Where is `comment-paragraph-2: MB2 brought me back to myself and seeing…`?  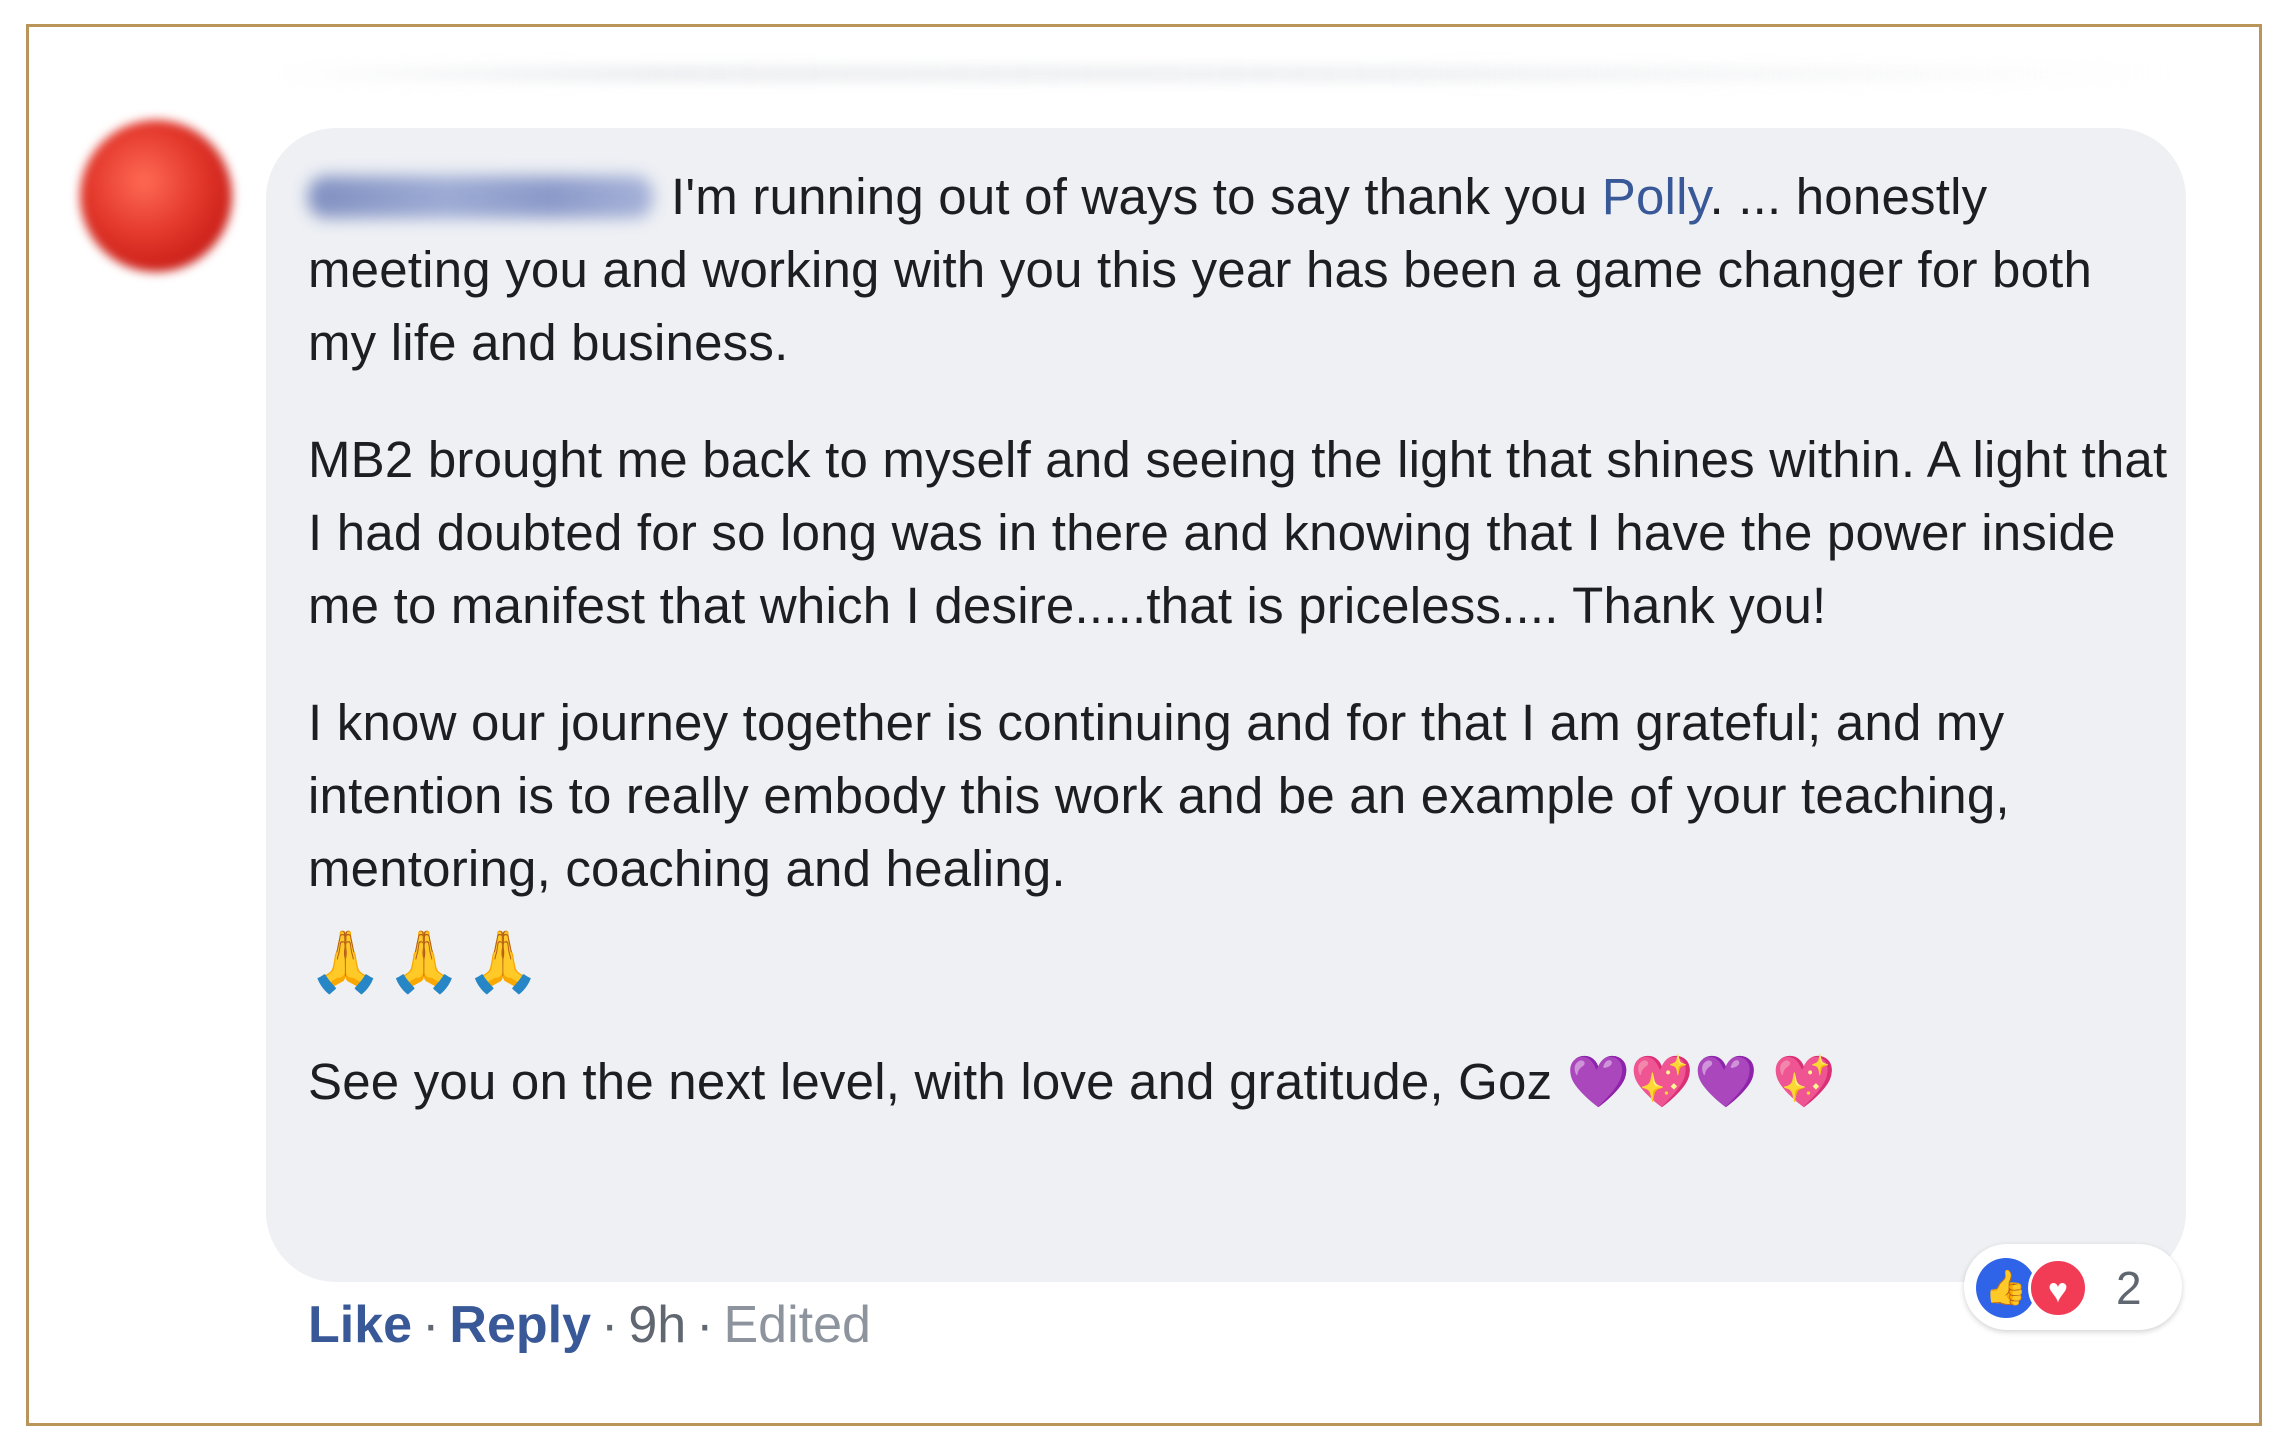
comment-paragraph-2: MB2 brought me back to myself and seeing… is located at coordinates (1238, 532).